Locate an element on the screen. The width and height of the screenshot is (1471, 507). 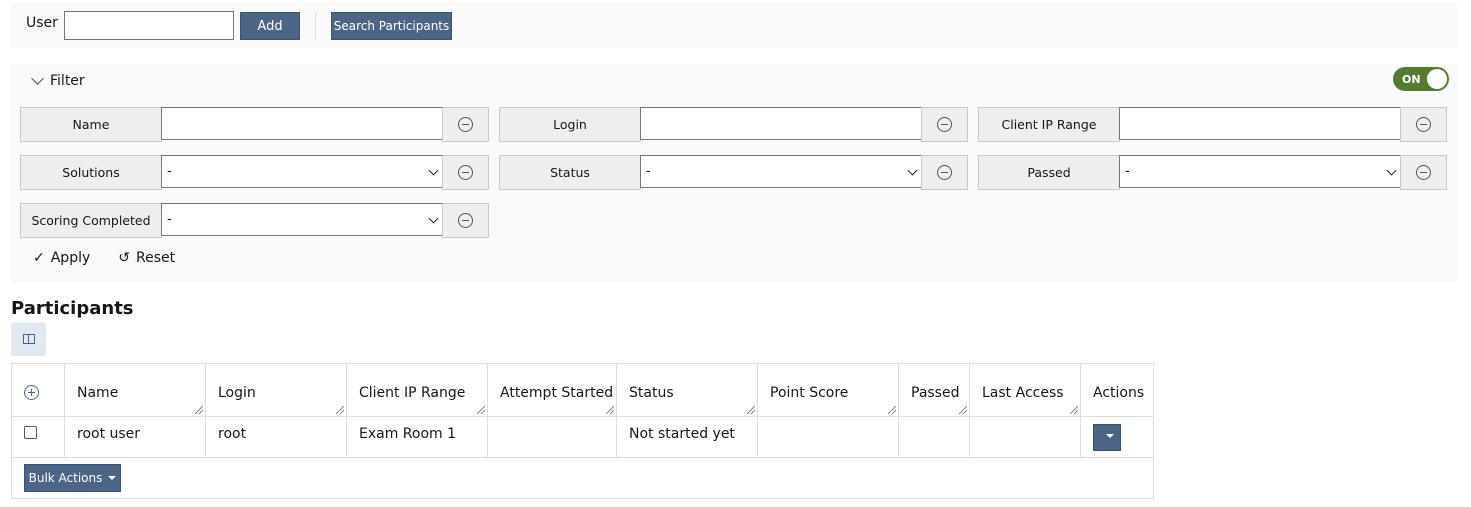
filter-label-status: Status is located at coordinates (570, 172).